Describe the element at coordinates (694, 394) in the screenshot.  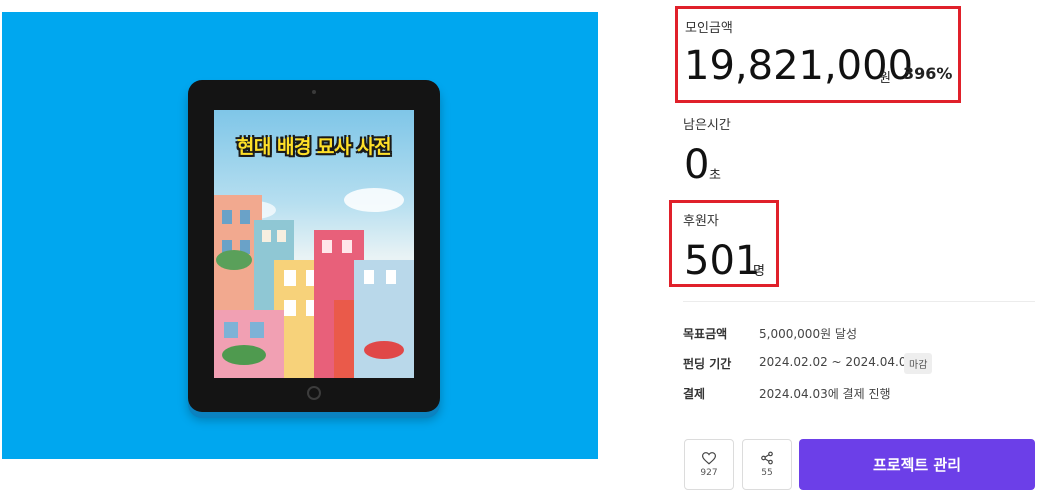
I see `payment-label: 결제` at that location.